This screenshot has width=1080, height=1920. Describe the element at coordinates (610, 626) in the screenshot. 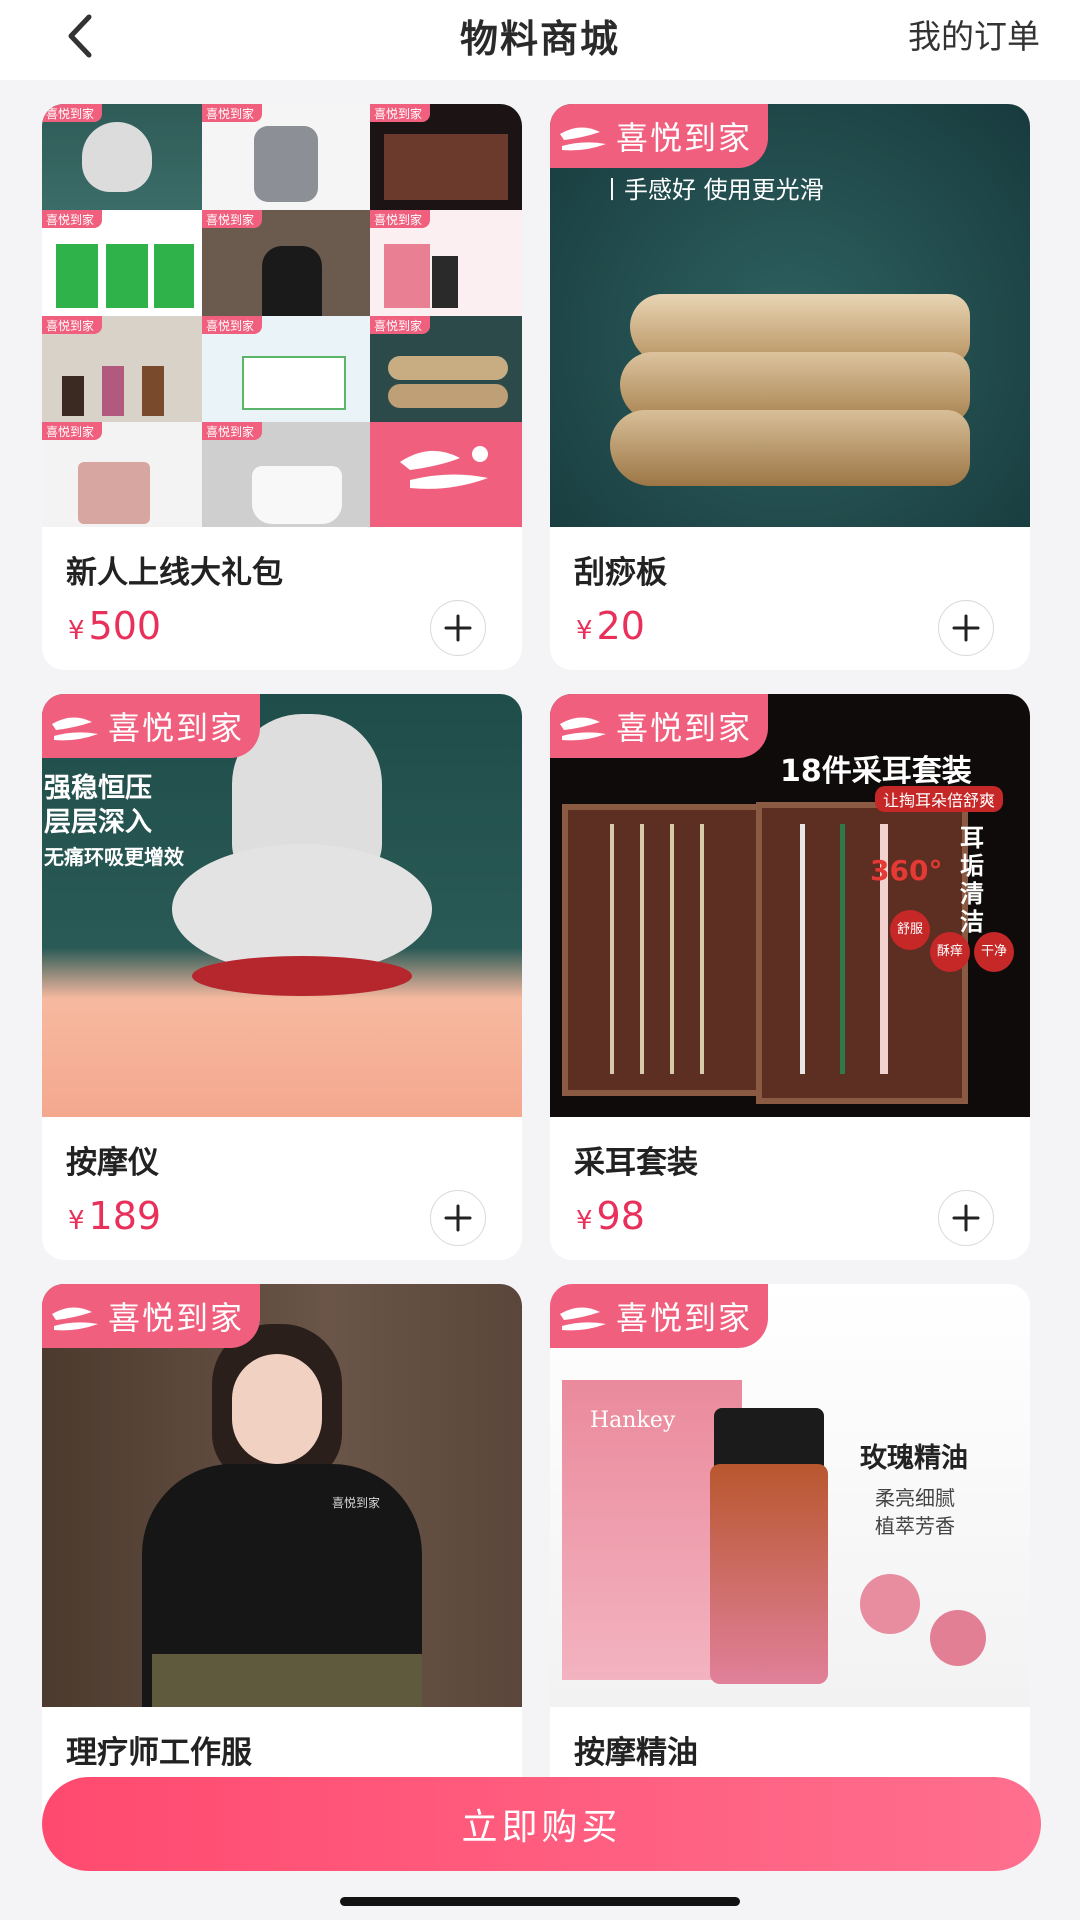

I see `product-price: ¥20` at that location.